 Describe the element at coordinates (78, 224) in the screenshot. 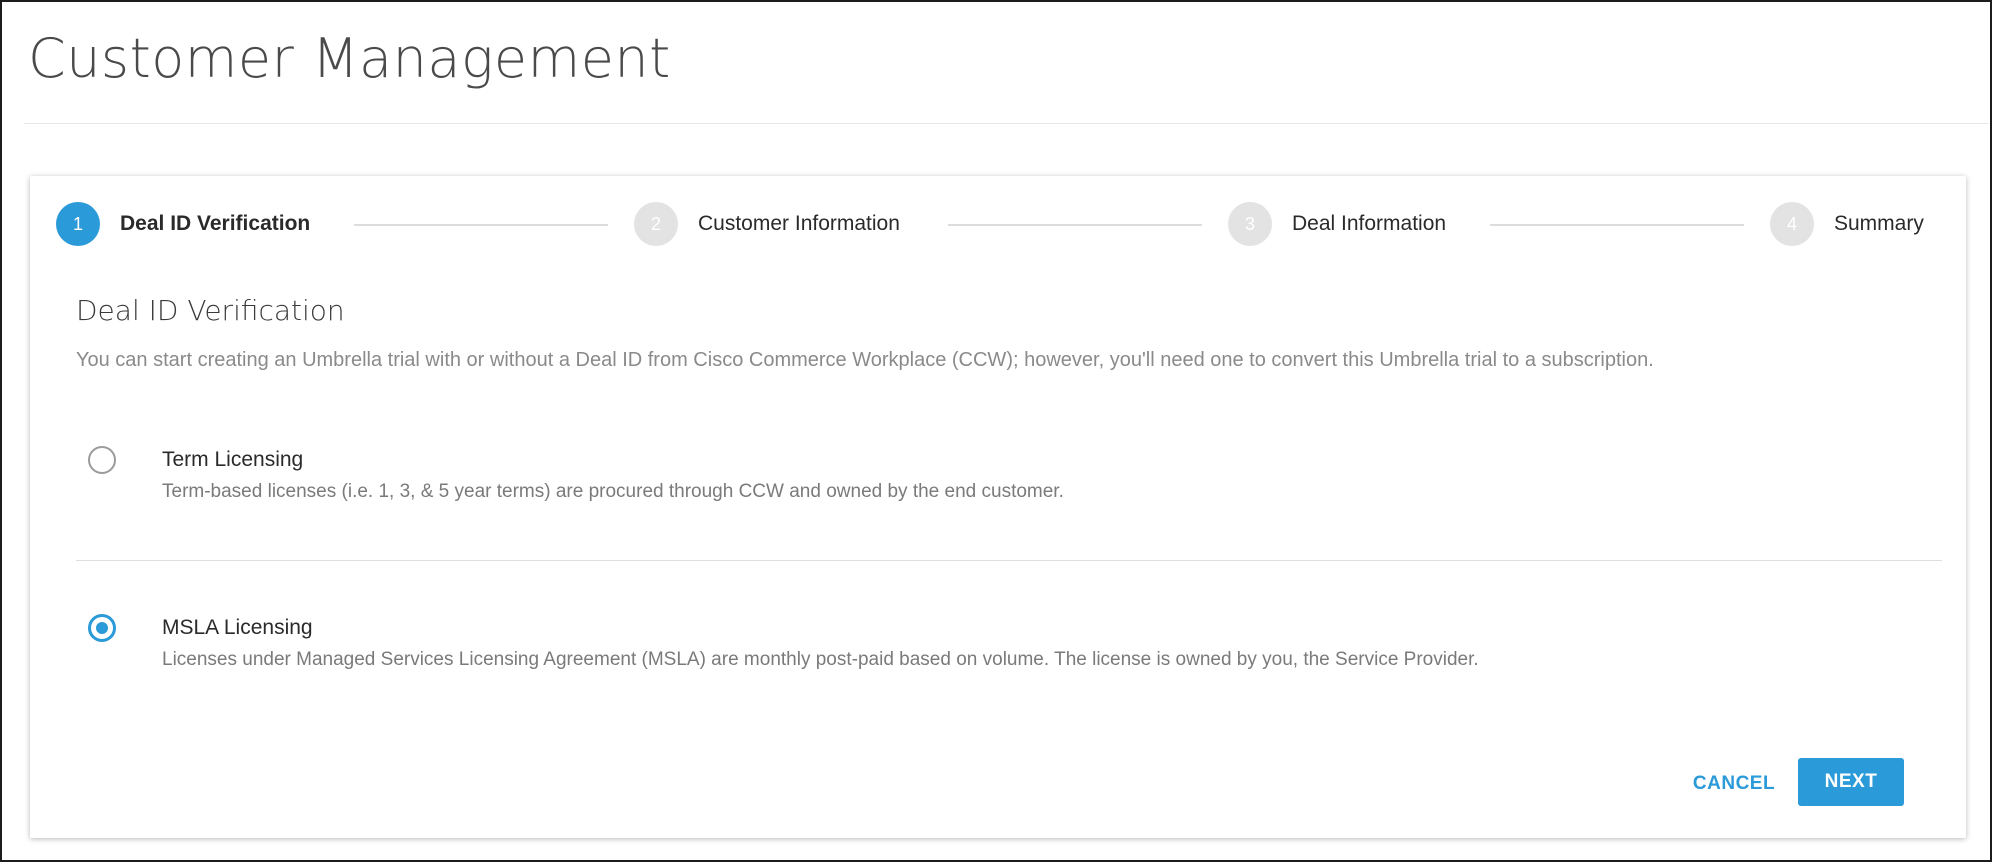

I see `step-number-circle: 1` at that location.